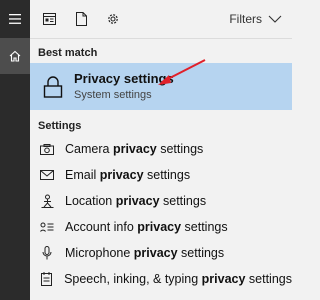  I want to click on notepad-icon, so click(46, 279).